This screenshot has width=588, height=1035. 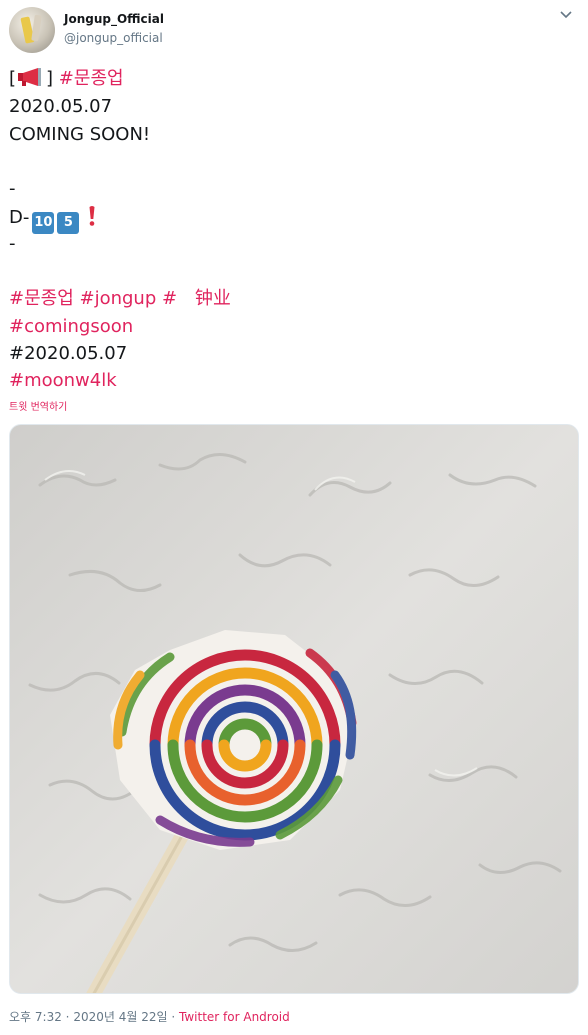 What do you see at coordinates (50, 78) in the screenshot?
I see `bracket-close: ]` at bounding box center [50, 78].